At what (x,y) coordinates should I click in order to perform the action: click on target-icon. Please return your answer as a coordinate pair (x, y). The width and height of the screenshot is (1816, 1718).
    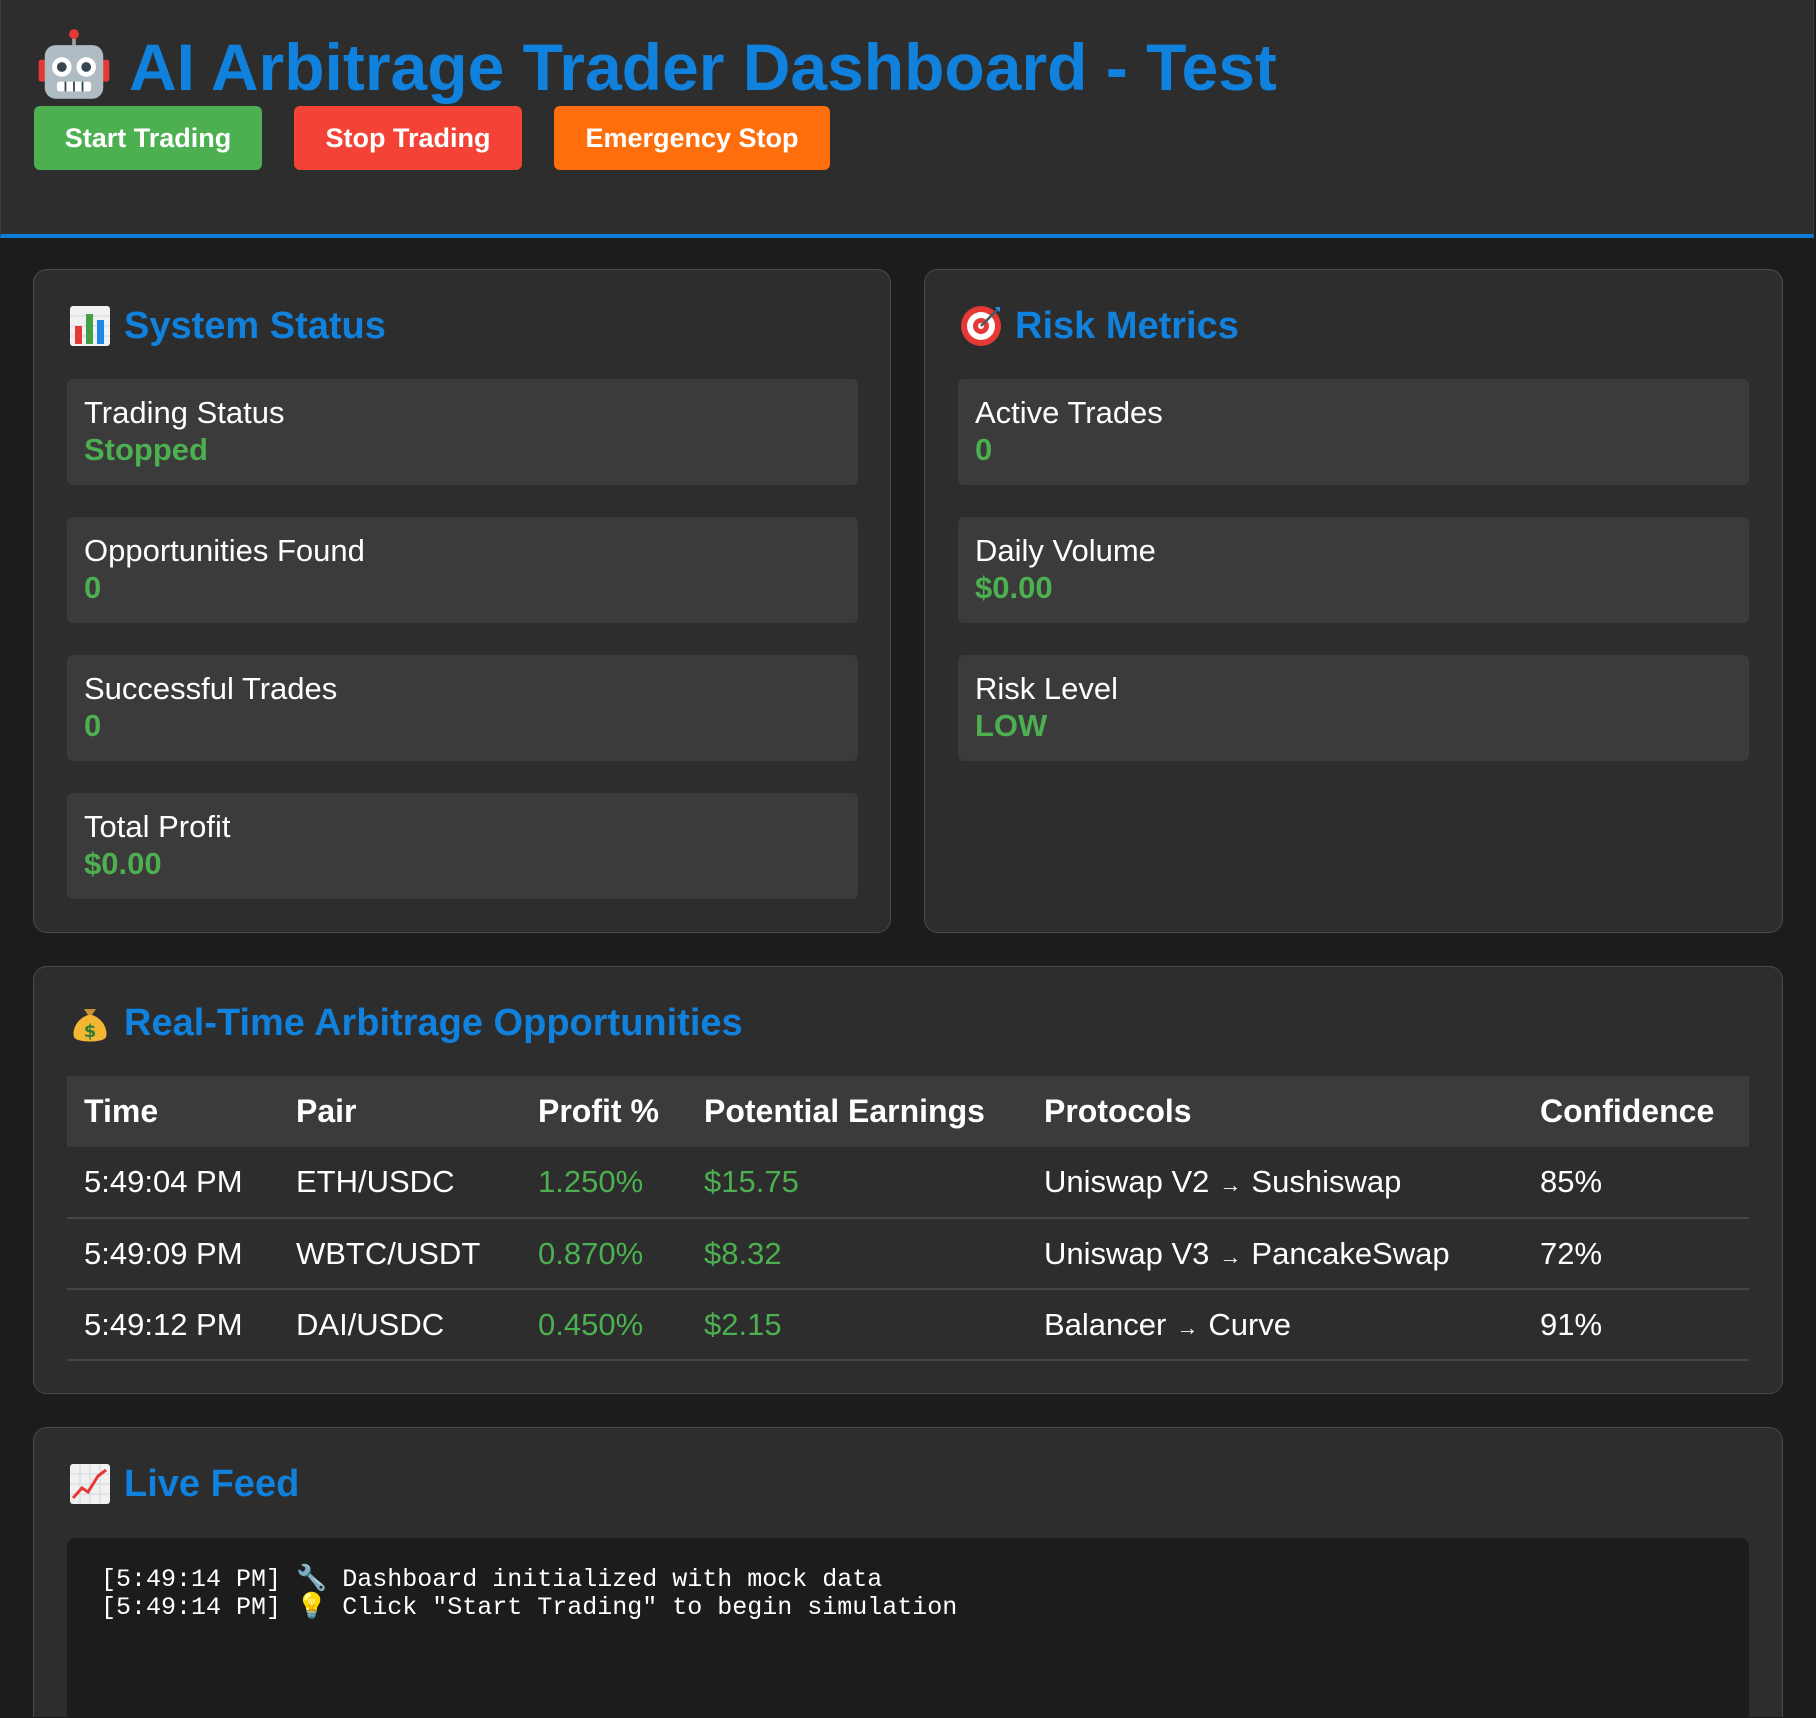
    Looking at the image, I should click on (981, 326).